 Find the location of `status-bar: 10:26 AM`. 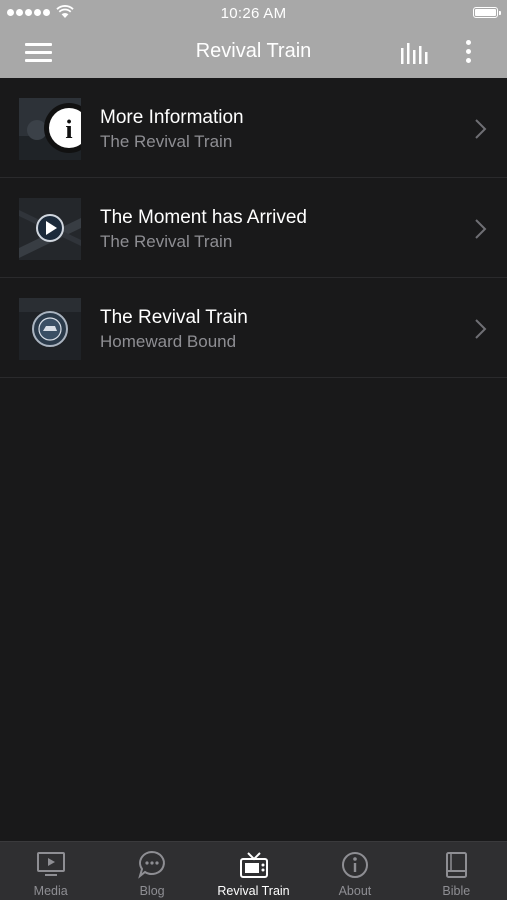

status-bar: 10:26 AM is located at coordinates (253, 13).